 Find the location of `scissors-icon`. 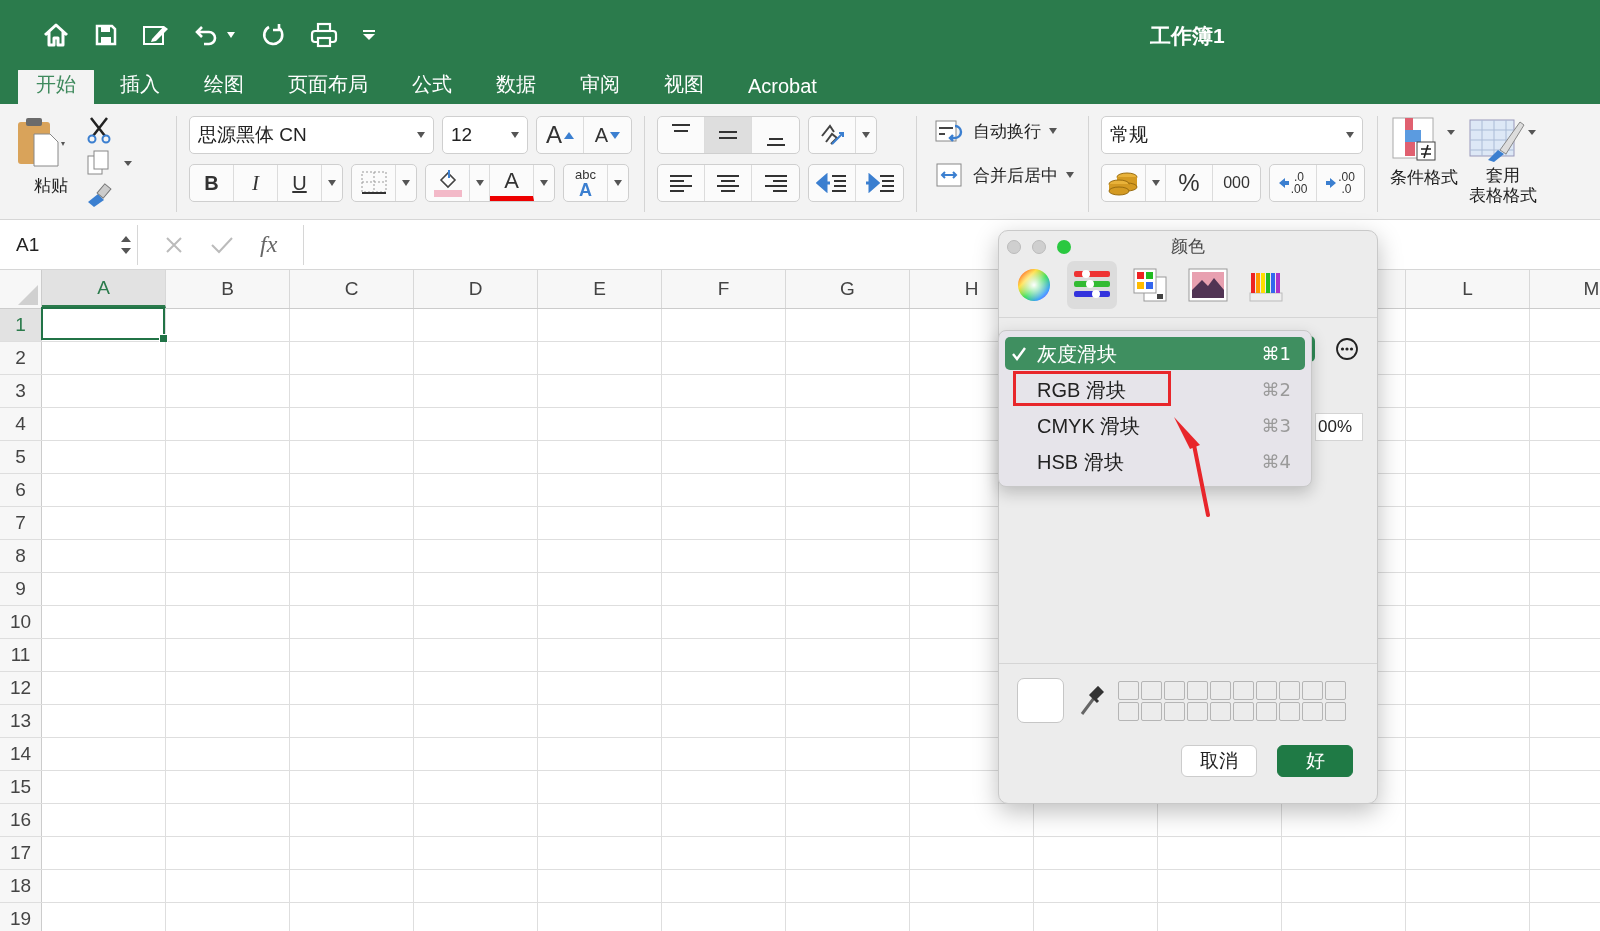

scissors-icon is located at coordinates (99, 130).